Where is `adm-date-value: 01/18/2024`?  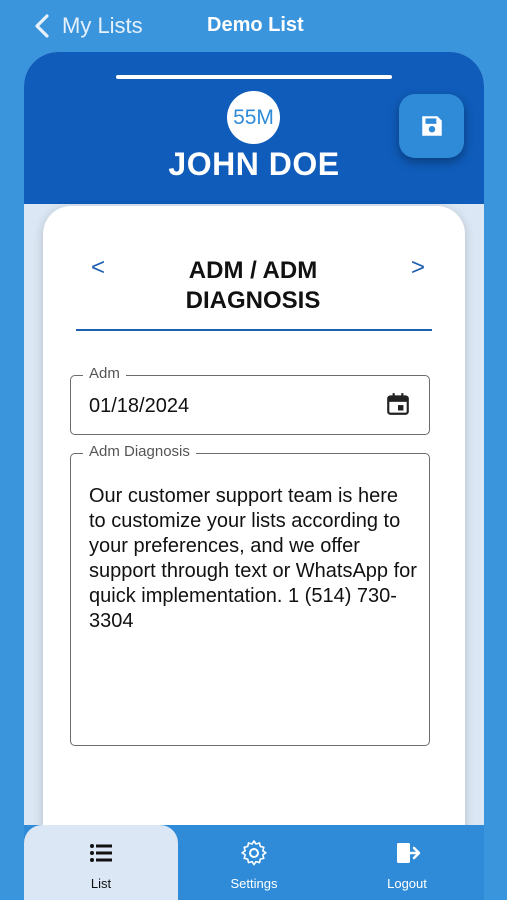
adm-date-value: 01/18/2024 is located at coordinates (139, 406).